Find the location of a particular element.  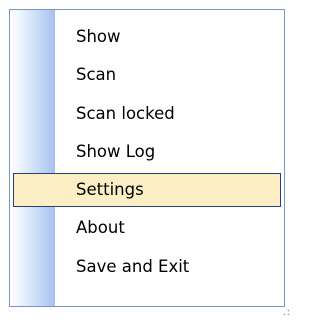

menu-item-label: Settings is located at coordinates (110, 190).